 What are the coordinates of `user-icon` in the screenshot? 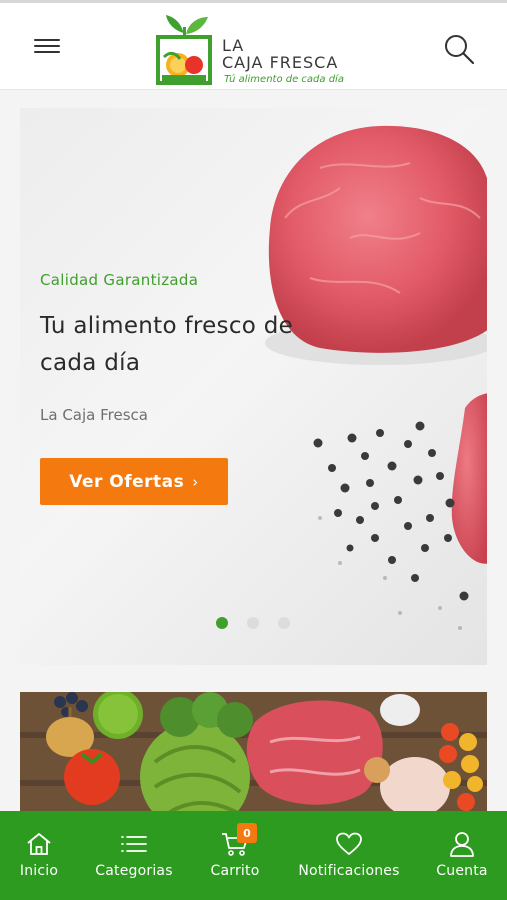 It's located at (462, 844).